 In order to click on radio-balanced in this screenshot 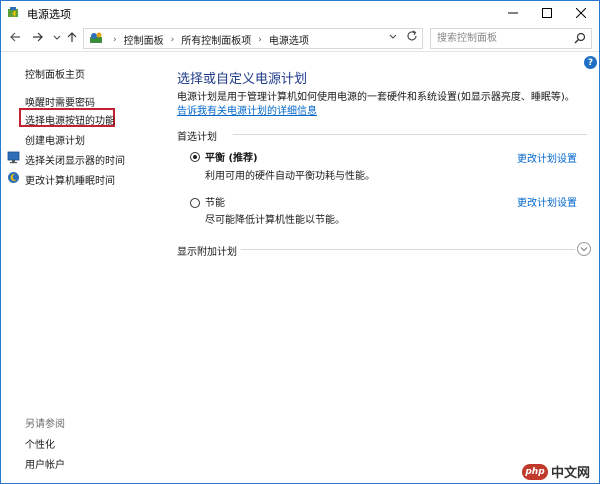, I will do `click(195, 157)`.